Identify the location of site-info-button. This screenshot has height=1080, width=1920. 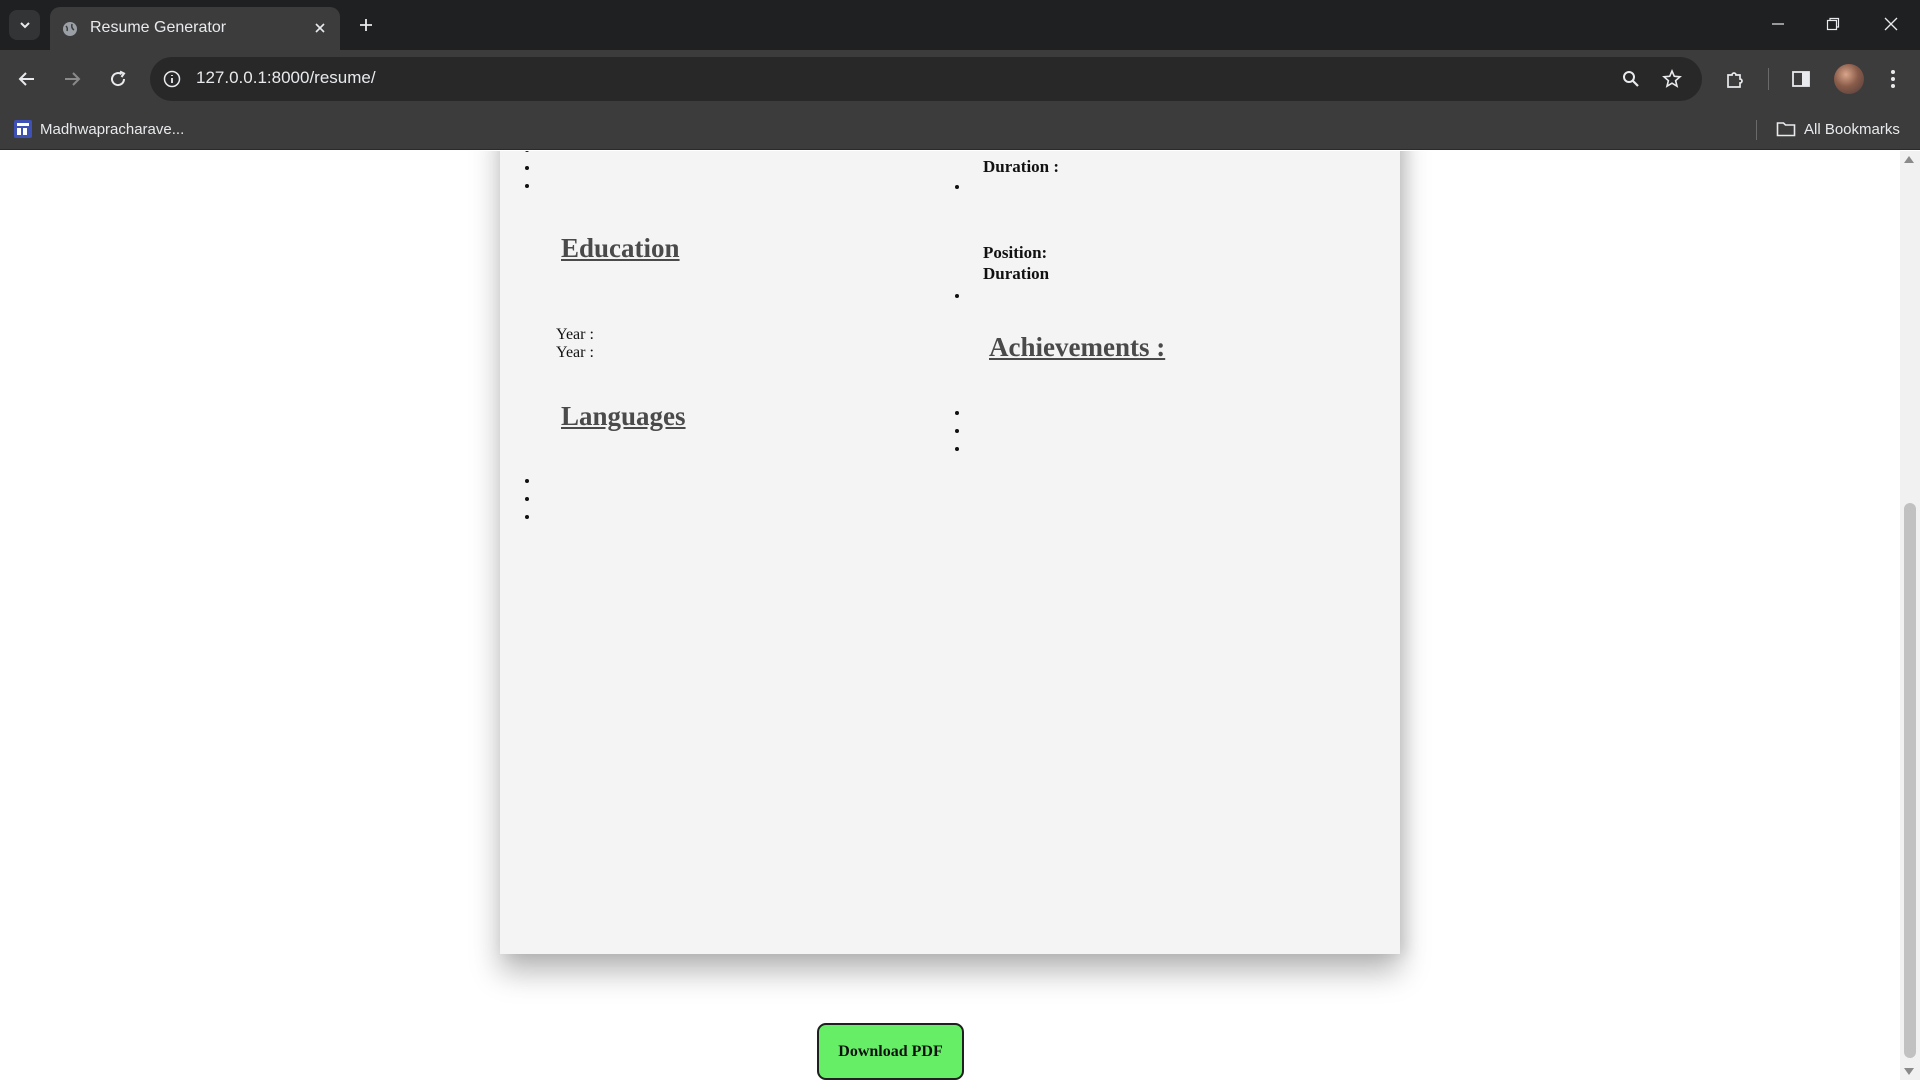
(172, 79).